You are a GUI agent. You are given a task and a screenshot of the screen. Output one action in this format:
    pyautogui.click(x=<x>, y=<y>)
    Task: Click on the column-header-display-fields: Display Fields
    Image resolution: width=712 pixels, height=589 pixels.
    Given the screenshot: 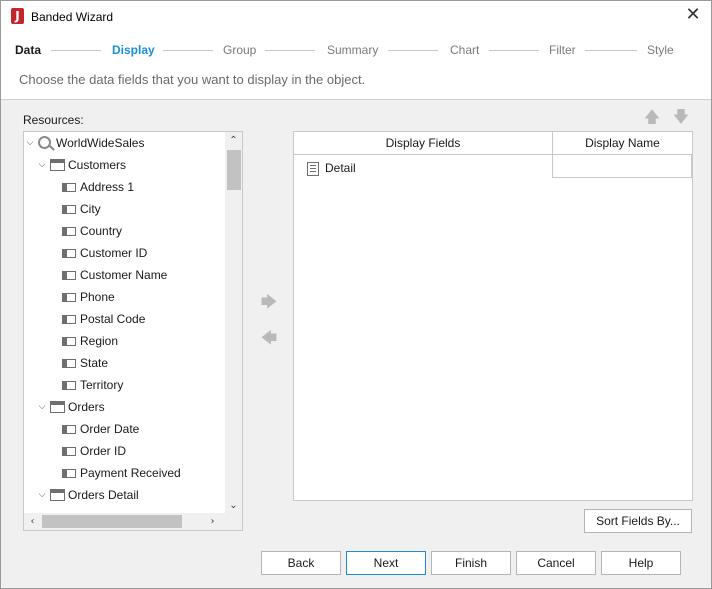 What is the action you would take?
    pyautogui.click(x=423, y=143)
    